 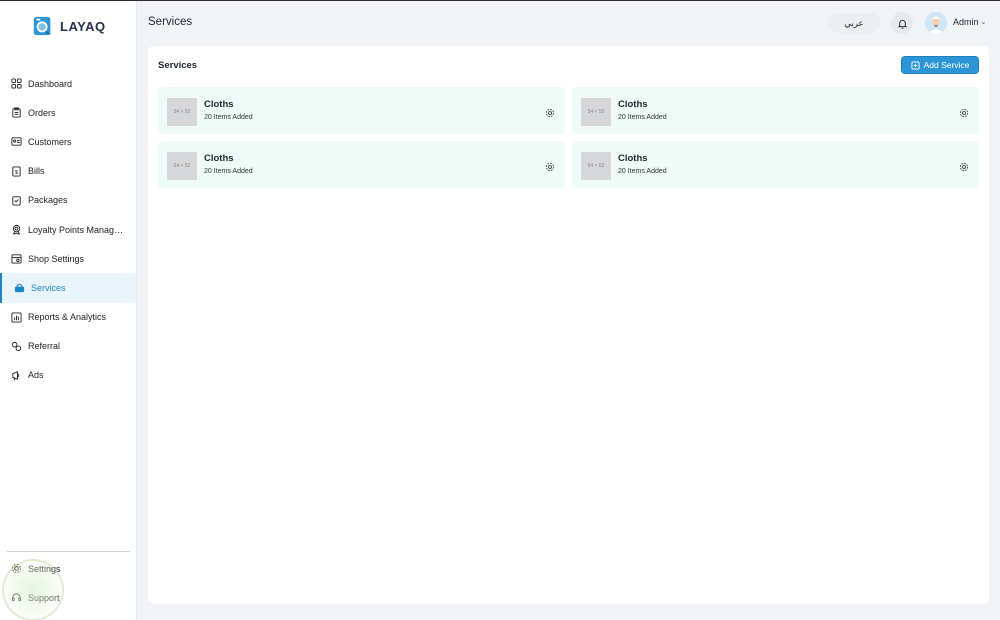 What do you see at coordinates (19, 287) in the screenshot?
I see `basket-icon` at bounding box center [19, 287].